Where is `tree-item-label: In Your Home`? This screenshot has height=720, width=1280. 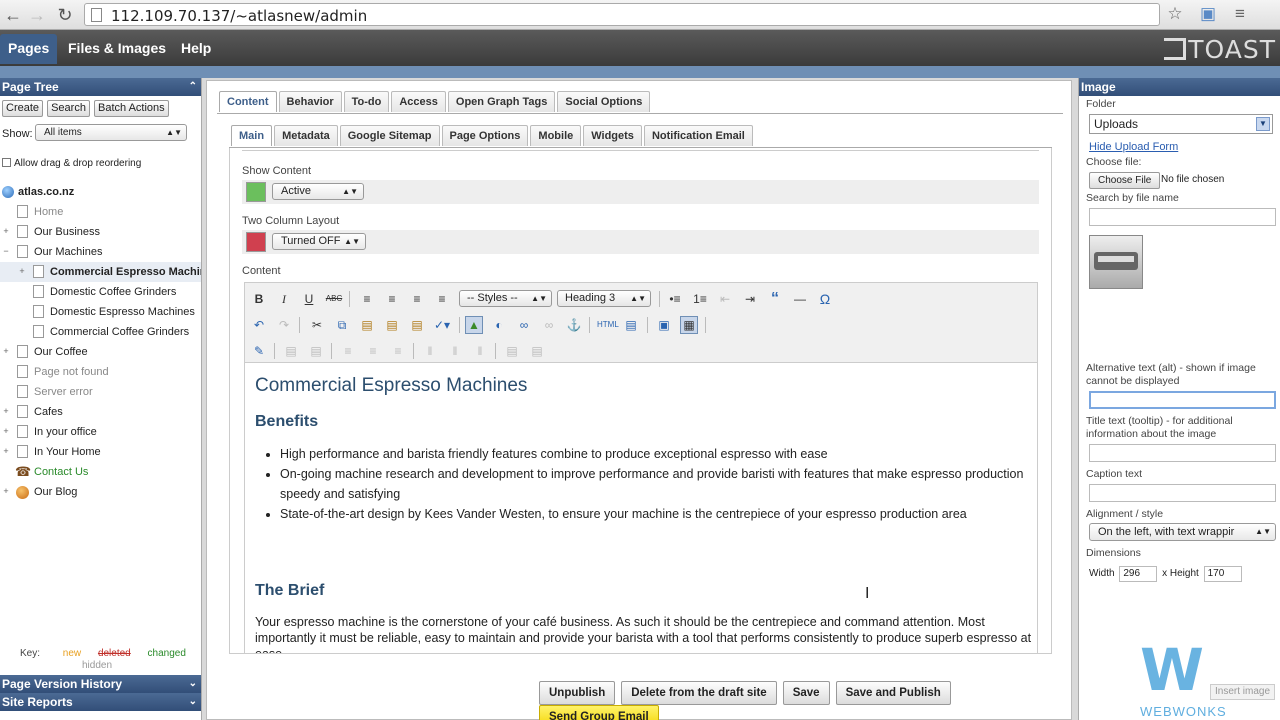 tree-item-label: In Your Home is located at coordinates (67, 452).